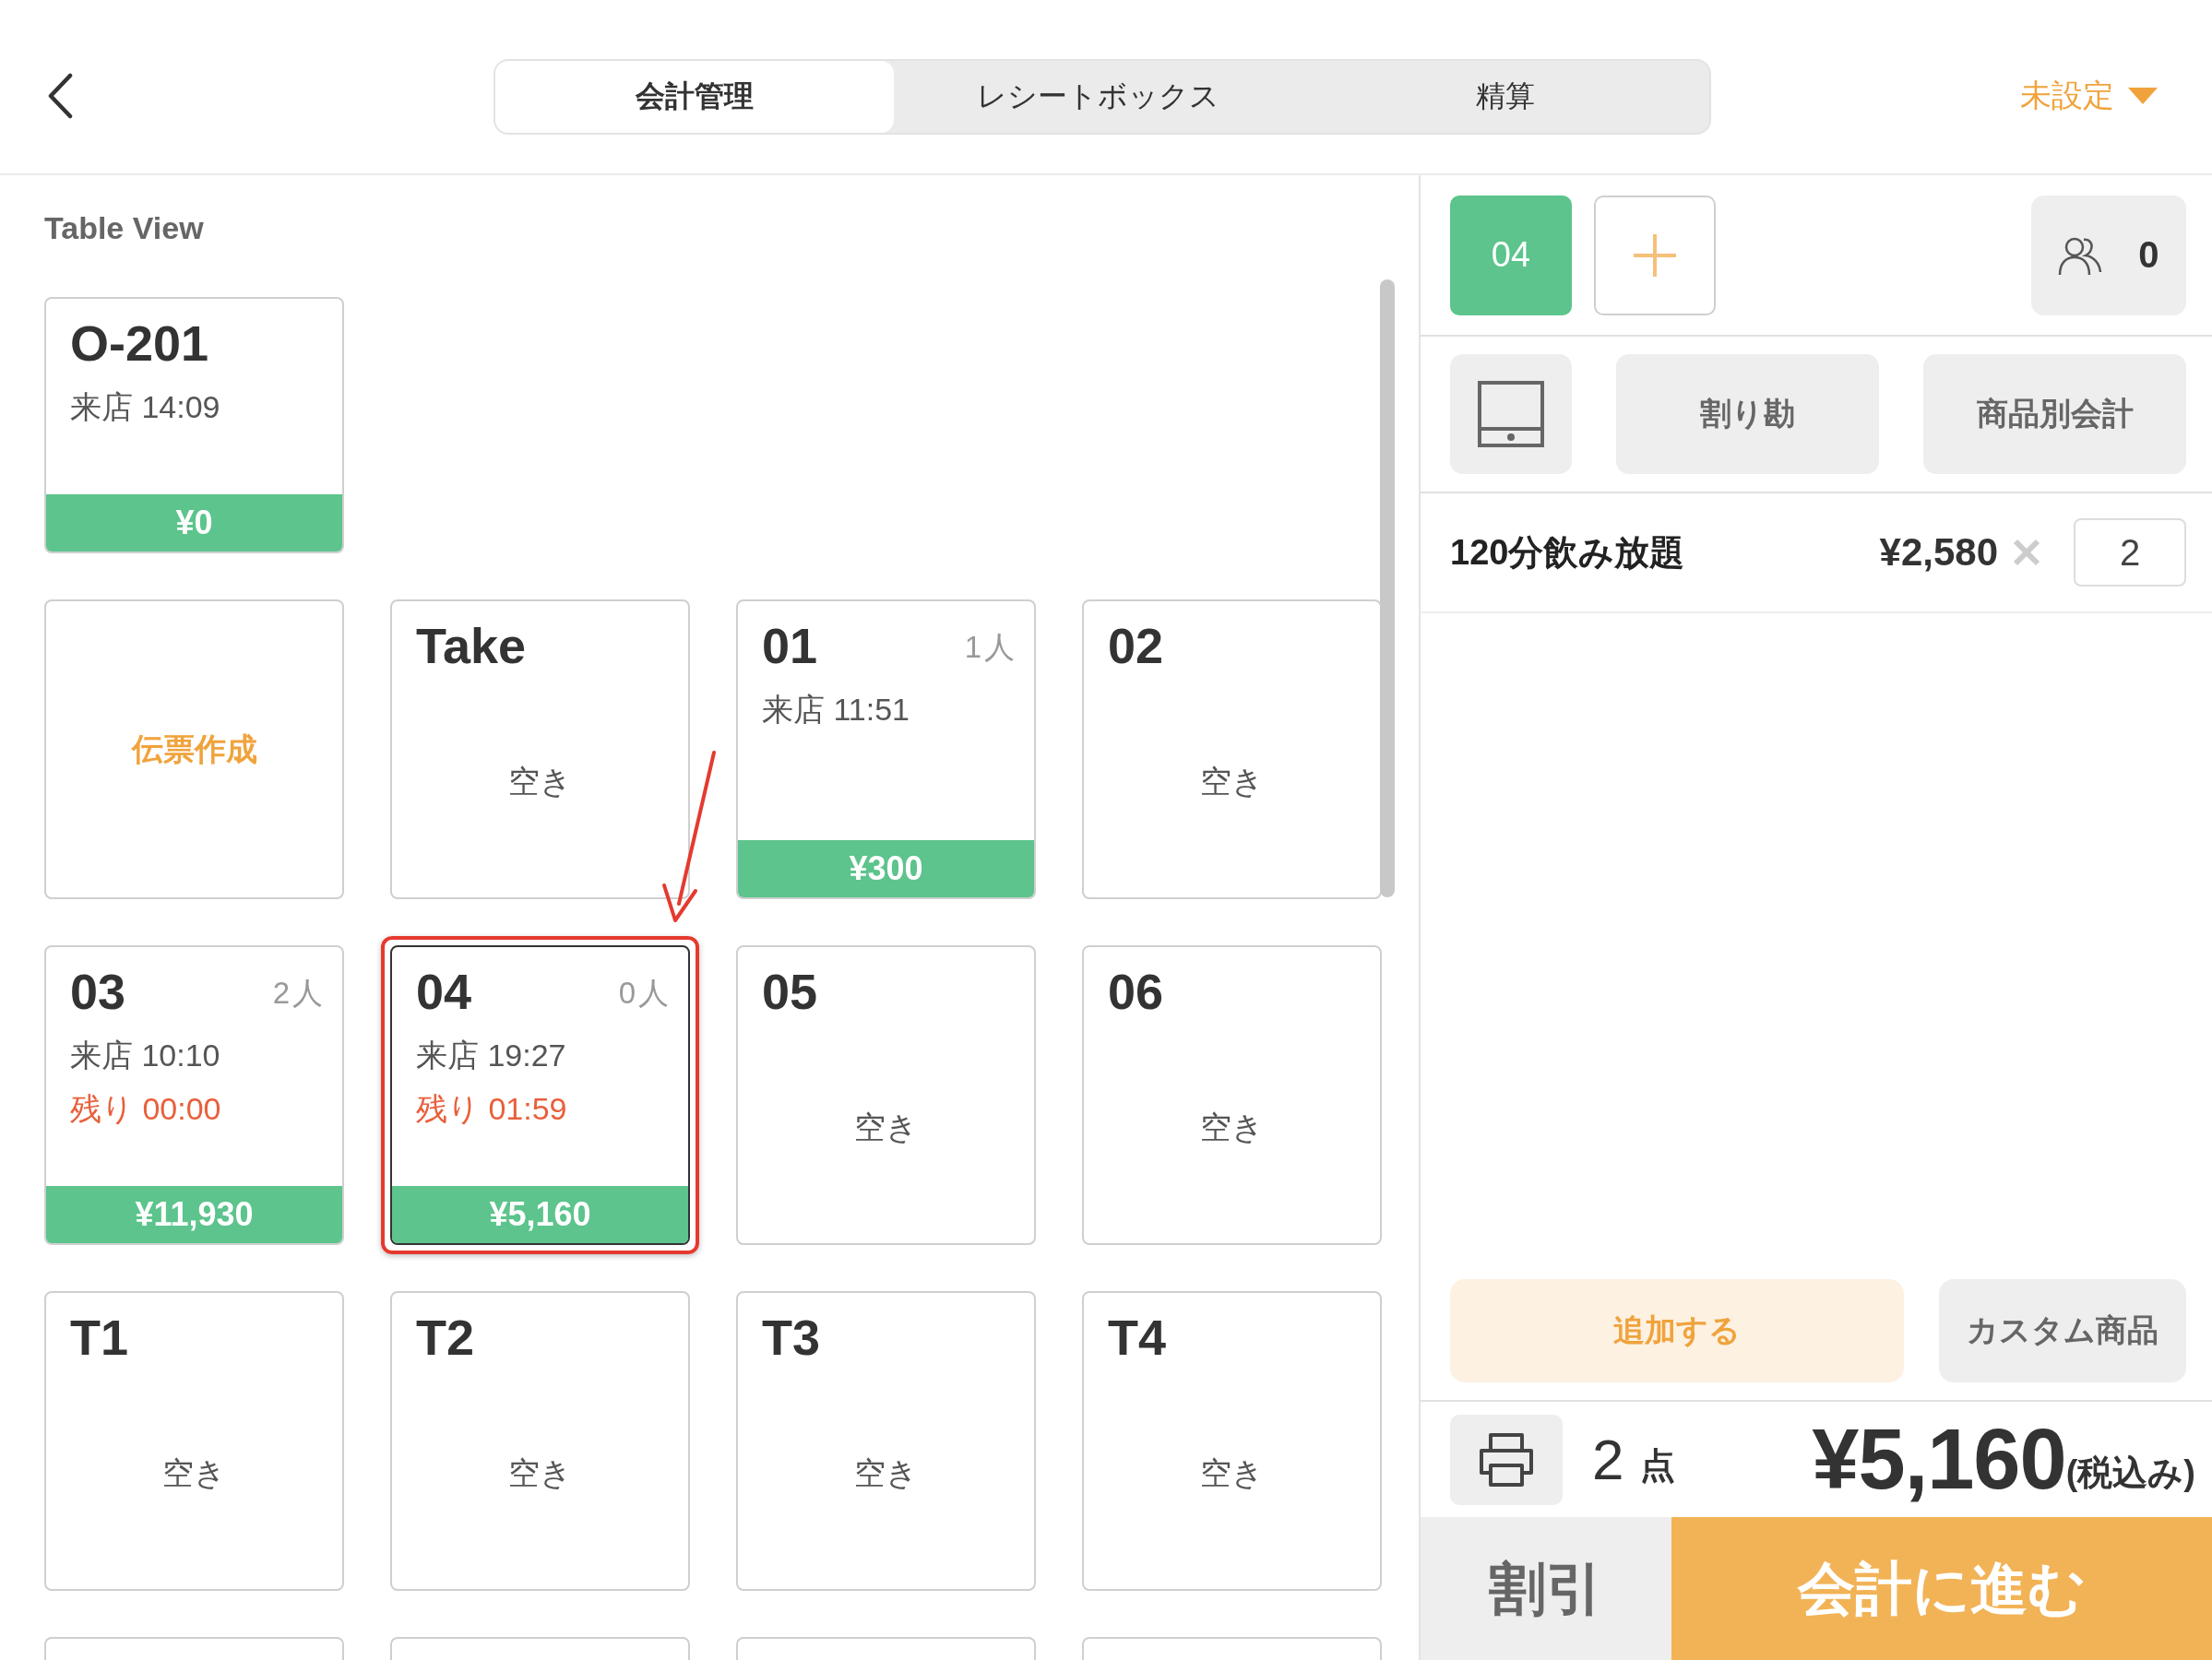 Image resolution: width=2212 pixels, height=1660 pixels. I want to click on table-name: T3, so click(791, 1338).